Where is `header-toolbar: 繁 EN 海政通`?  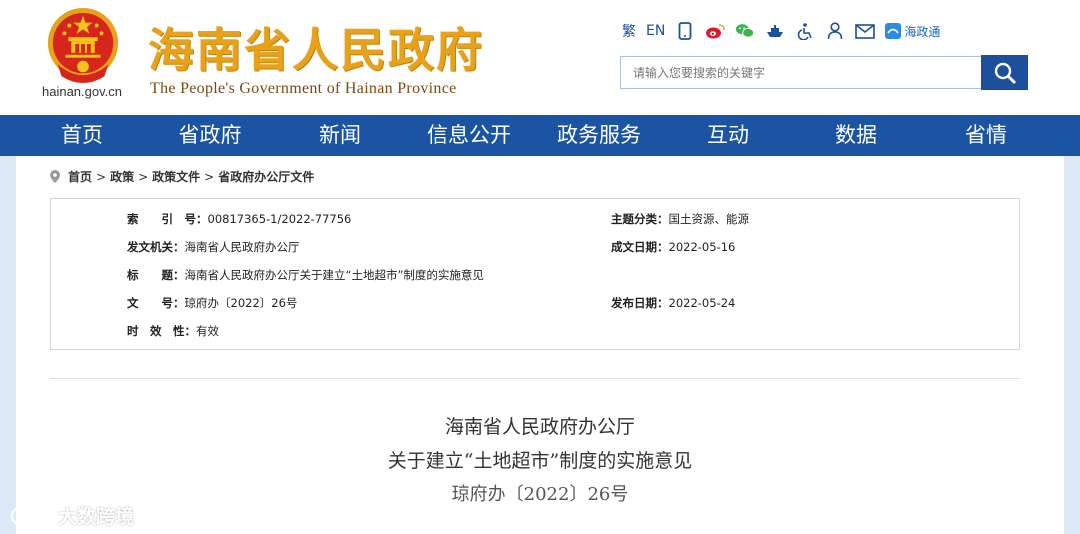
header-toolbar: 繁 EN 海政通 is located at coordinates (781, 31).